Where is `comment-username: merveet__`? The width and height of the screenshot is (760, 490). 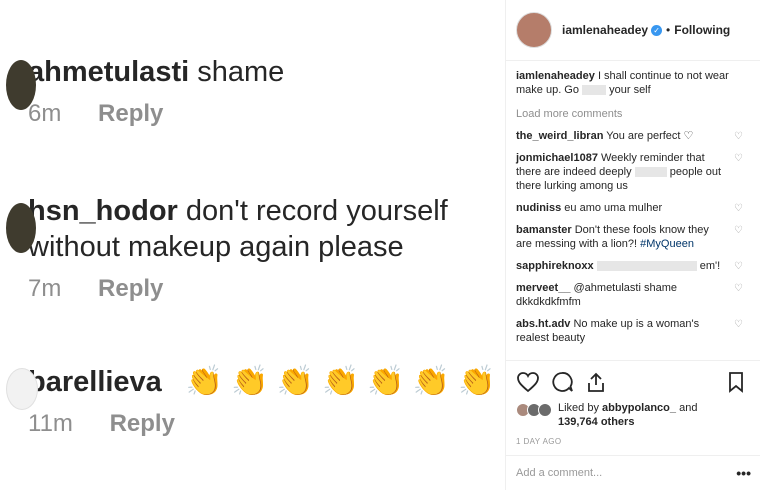
comment-username: merveet__ is located at coordinates (543, 288).